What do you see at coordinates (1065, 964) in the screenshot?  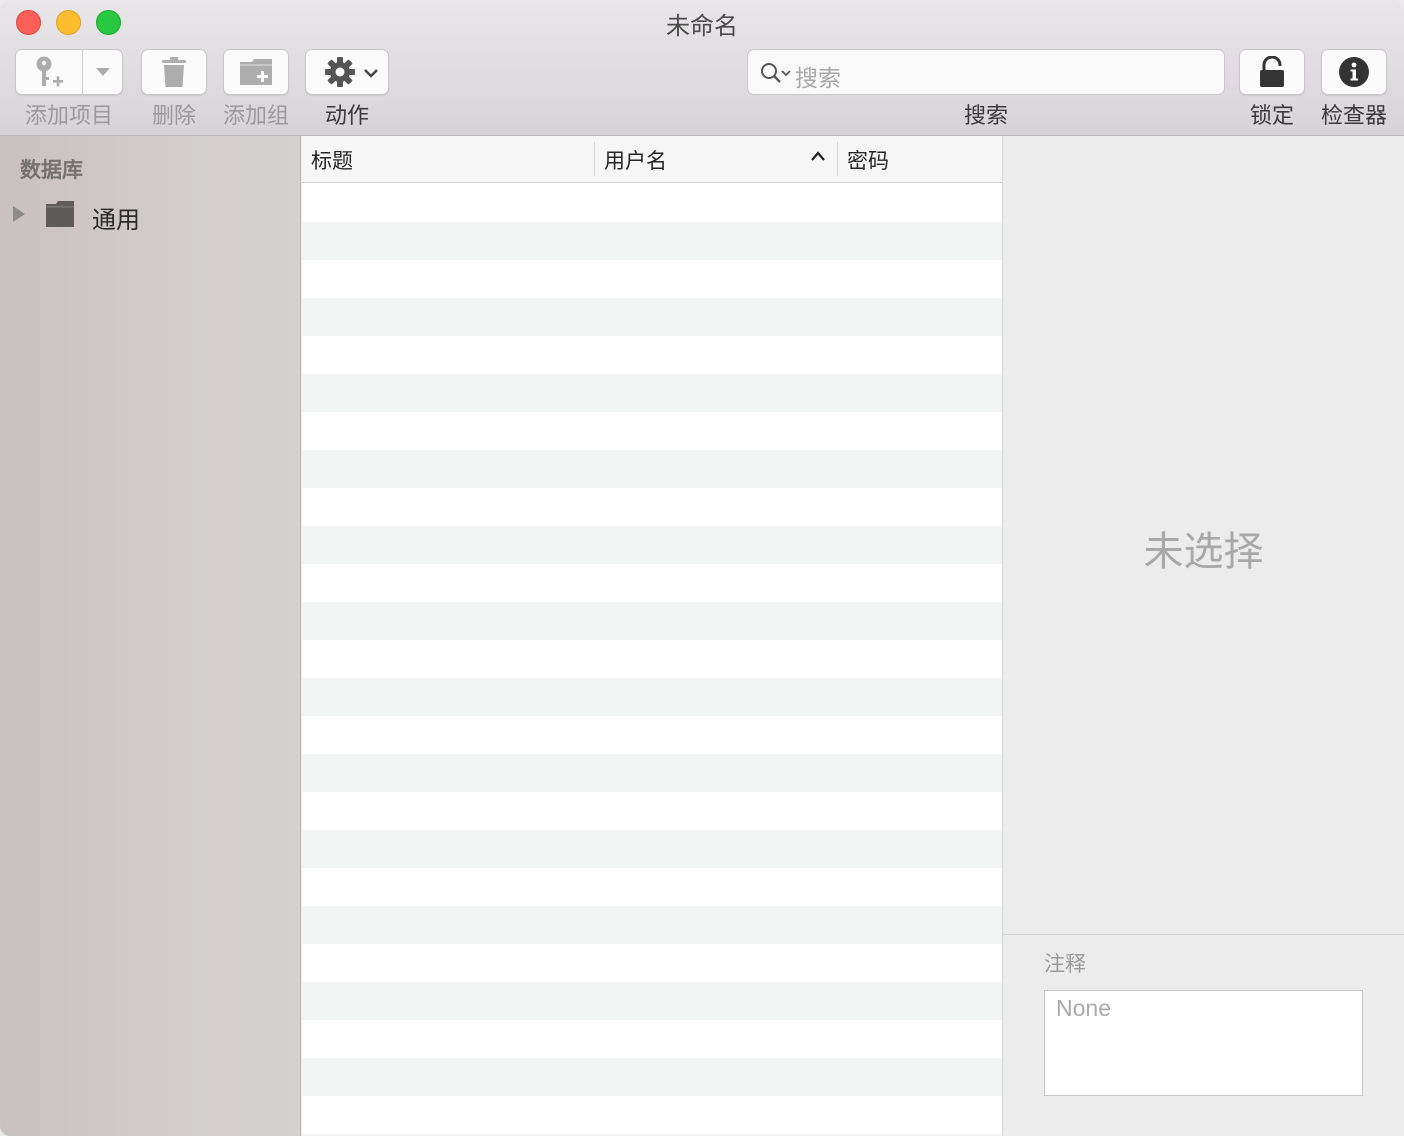 I see `notes-label: 注释` at bounding box center [1065, 964].